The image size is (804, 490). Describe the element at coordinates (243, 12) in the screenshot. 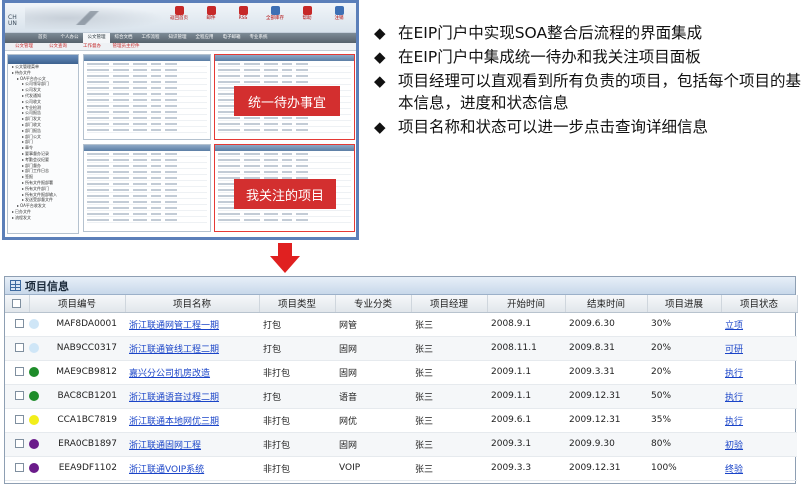

I see `top-icon-button: RSS` at that location.